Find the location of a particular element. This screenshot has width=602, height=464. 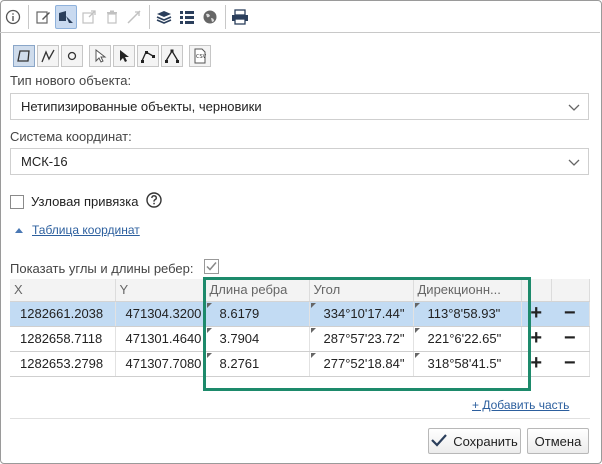

checkmark-icon is located at coordinates (439, 441).